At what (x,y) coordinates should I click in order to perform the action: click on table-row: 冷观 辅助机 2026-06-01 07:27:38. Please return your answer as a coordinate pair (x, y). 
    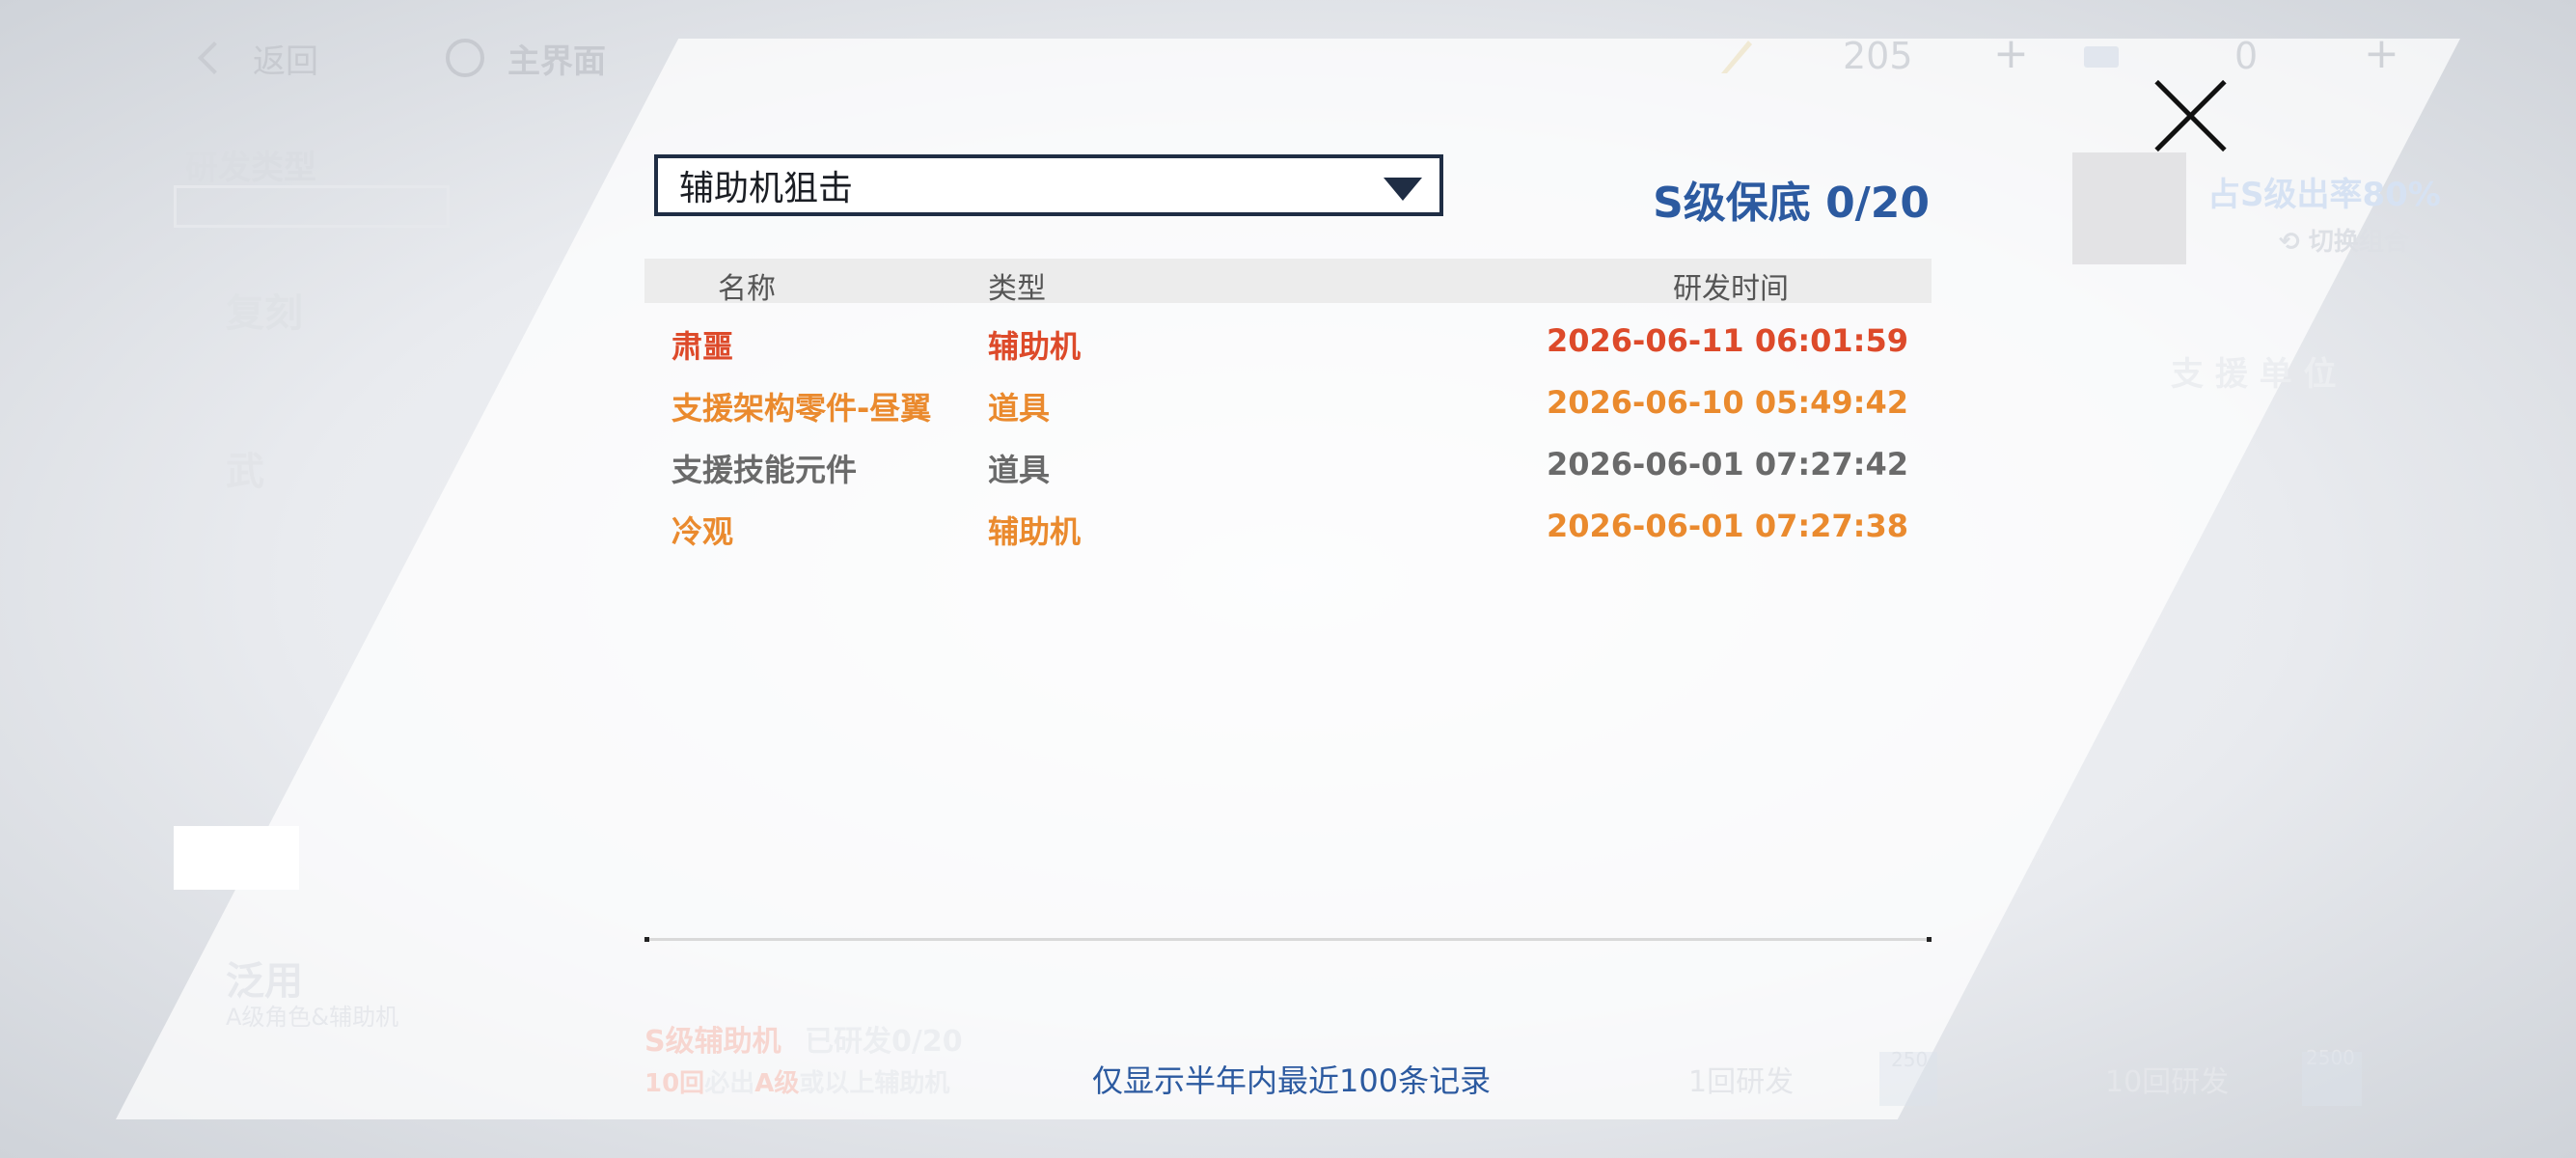
    Looking at the image, I should click on (1288, 527).